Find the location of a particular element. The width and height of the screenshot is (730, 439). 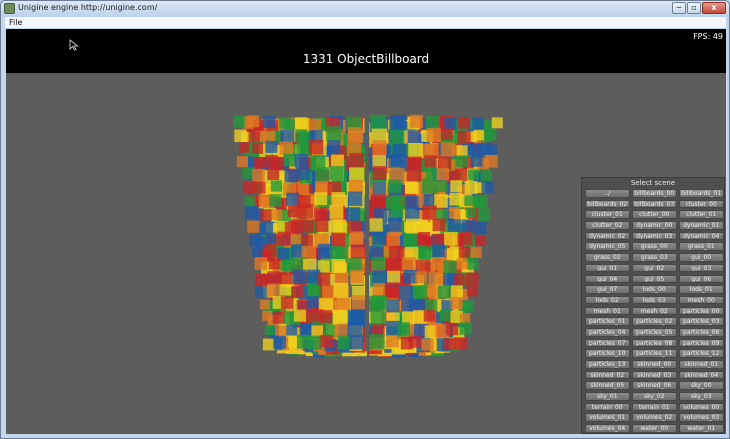

scene-button-gui-00: gui_00 is located at coordinates (701, 257).